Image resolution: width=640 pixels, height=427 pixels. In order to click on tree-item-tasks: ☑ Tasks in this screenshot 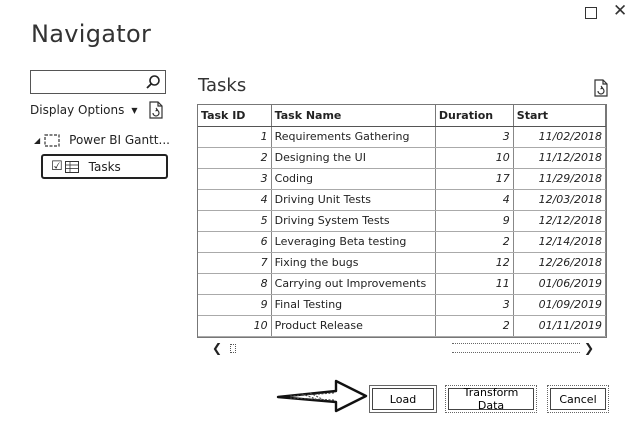, I will do `click(104, 166)`.